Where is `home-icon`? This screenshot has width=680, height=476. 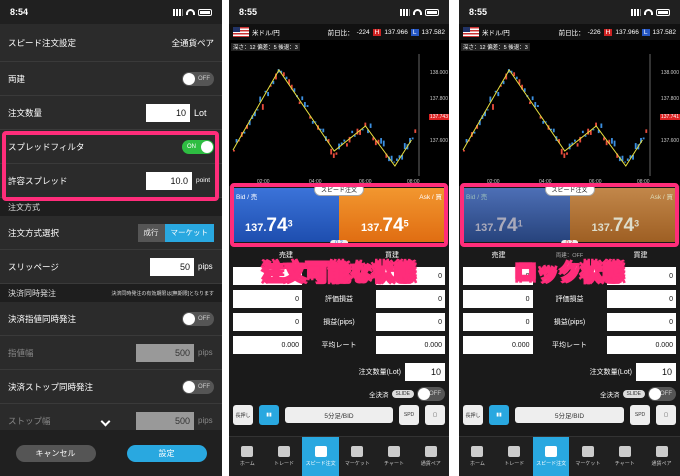 home-icon is located at coordinates (477, 451).